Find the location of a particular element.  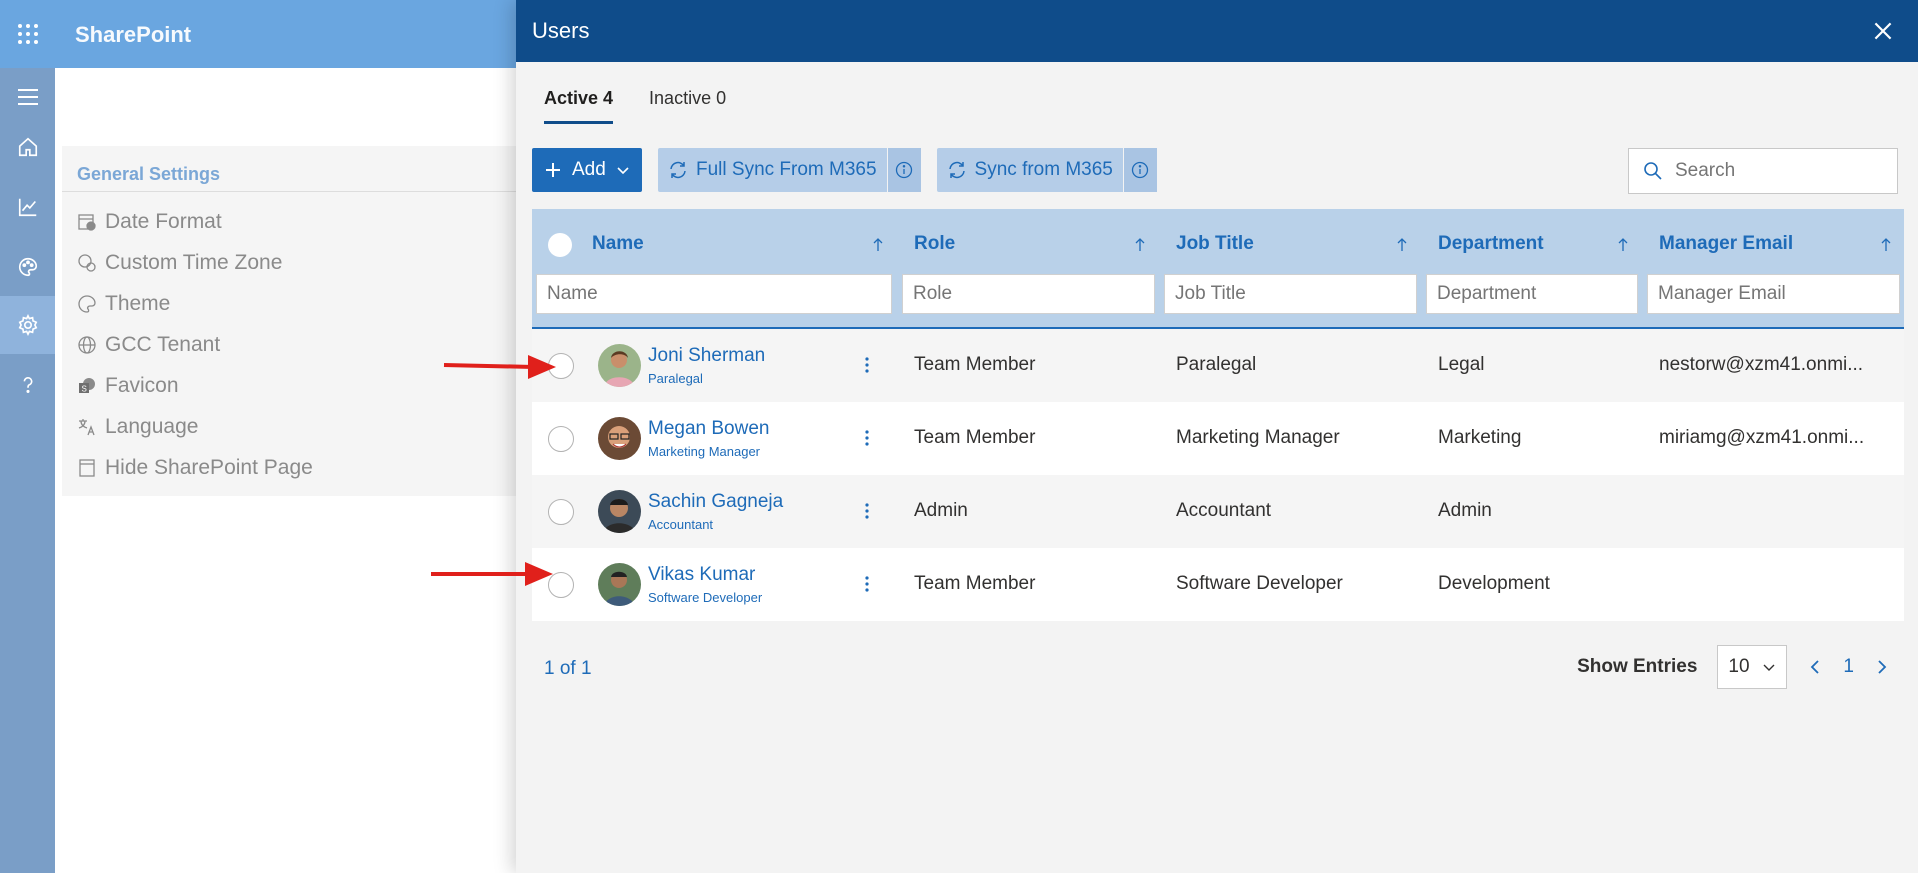

panel-title: Users is located at coordinates (561, 30).